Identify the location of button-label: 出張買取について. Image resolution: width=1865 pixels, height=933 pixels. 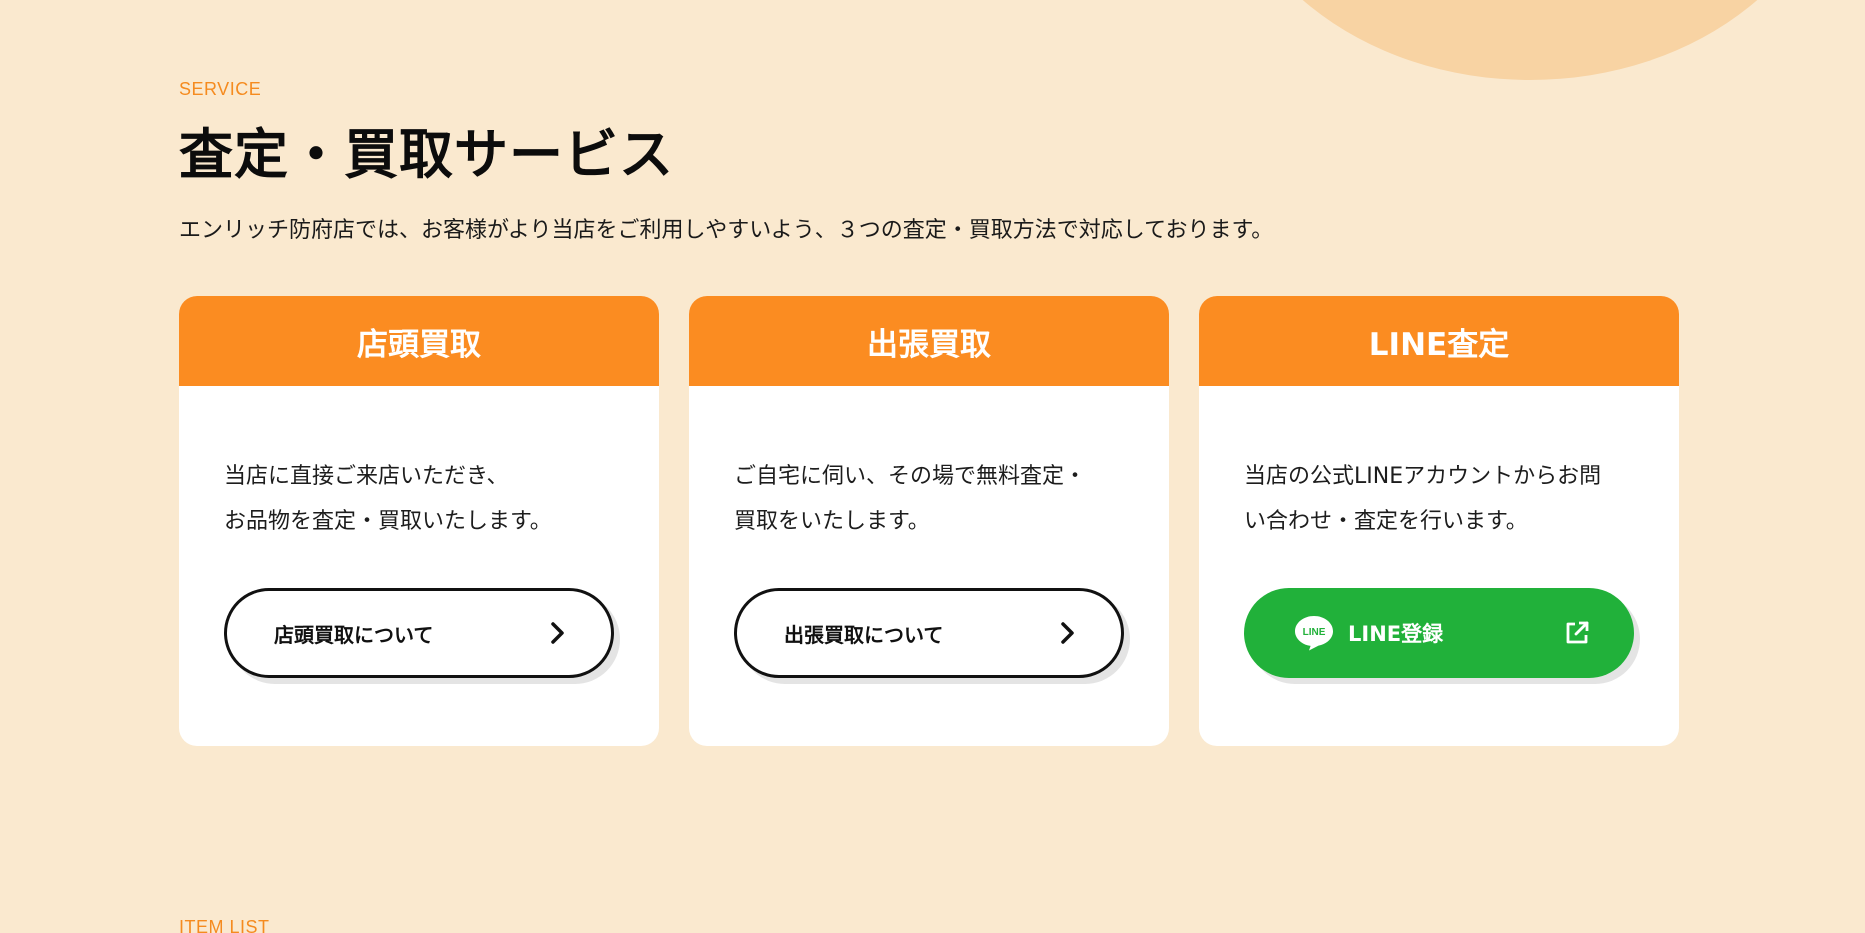
(864, 634).